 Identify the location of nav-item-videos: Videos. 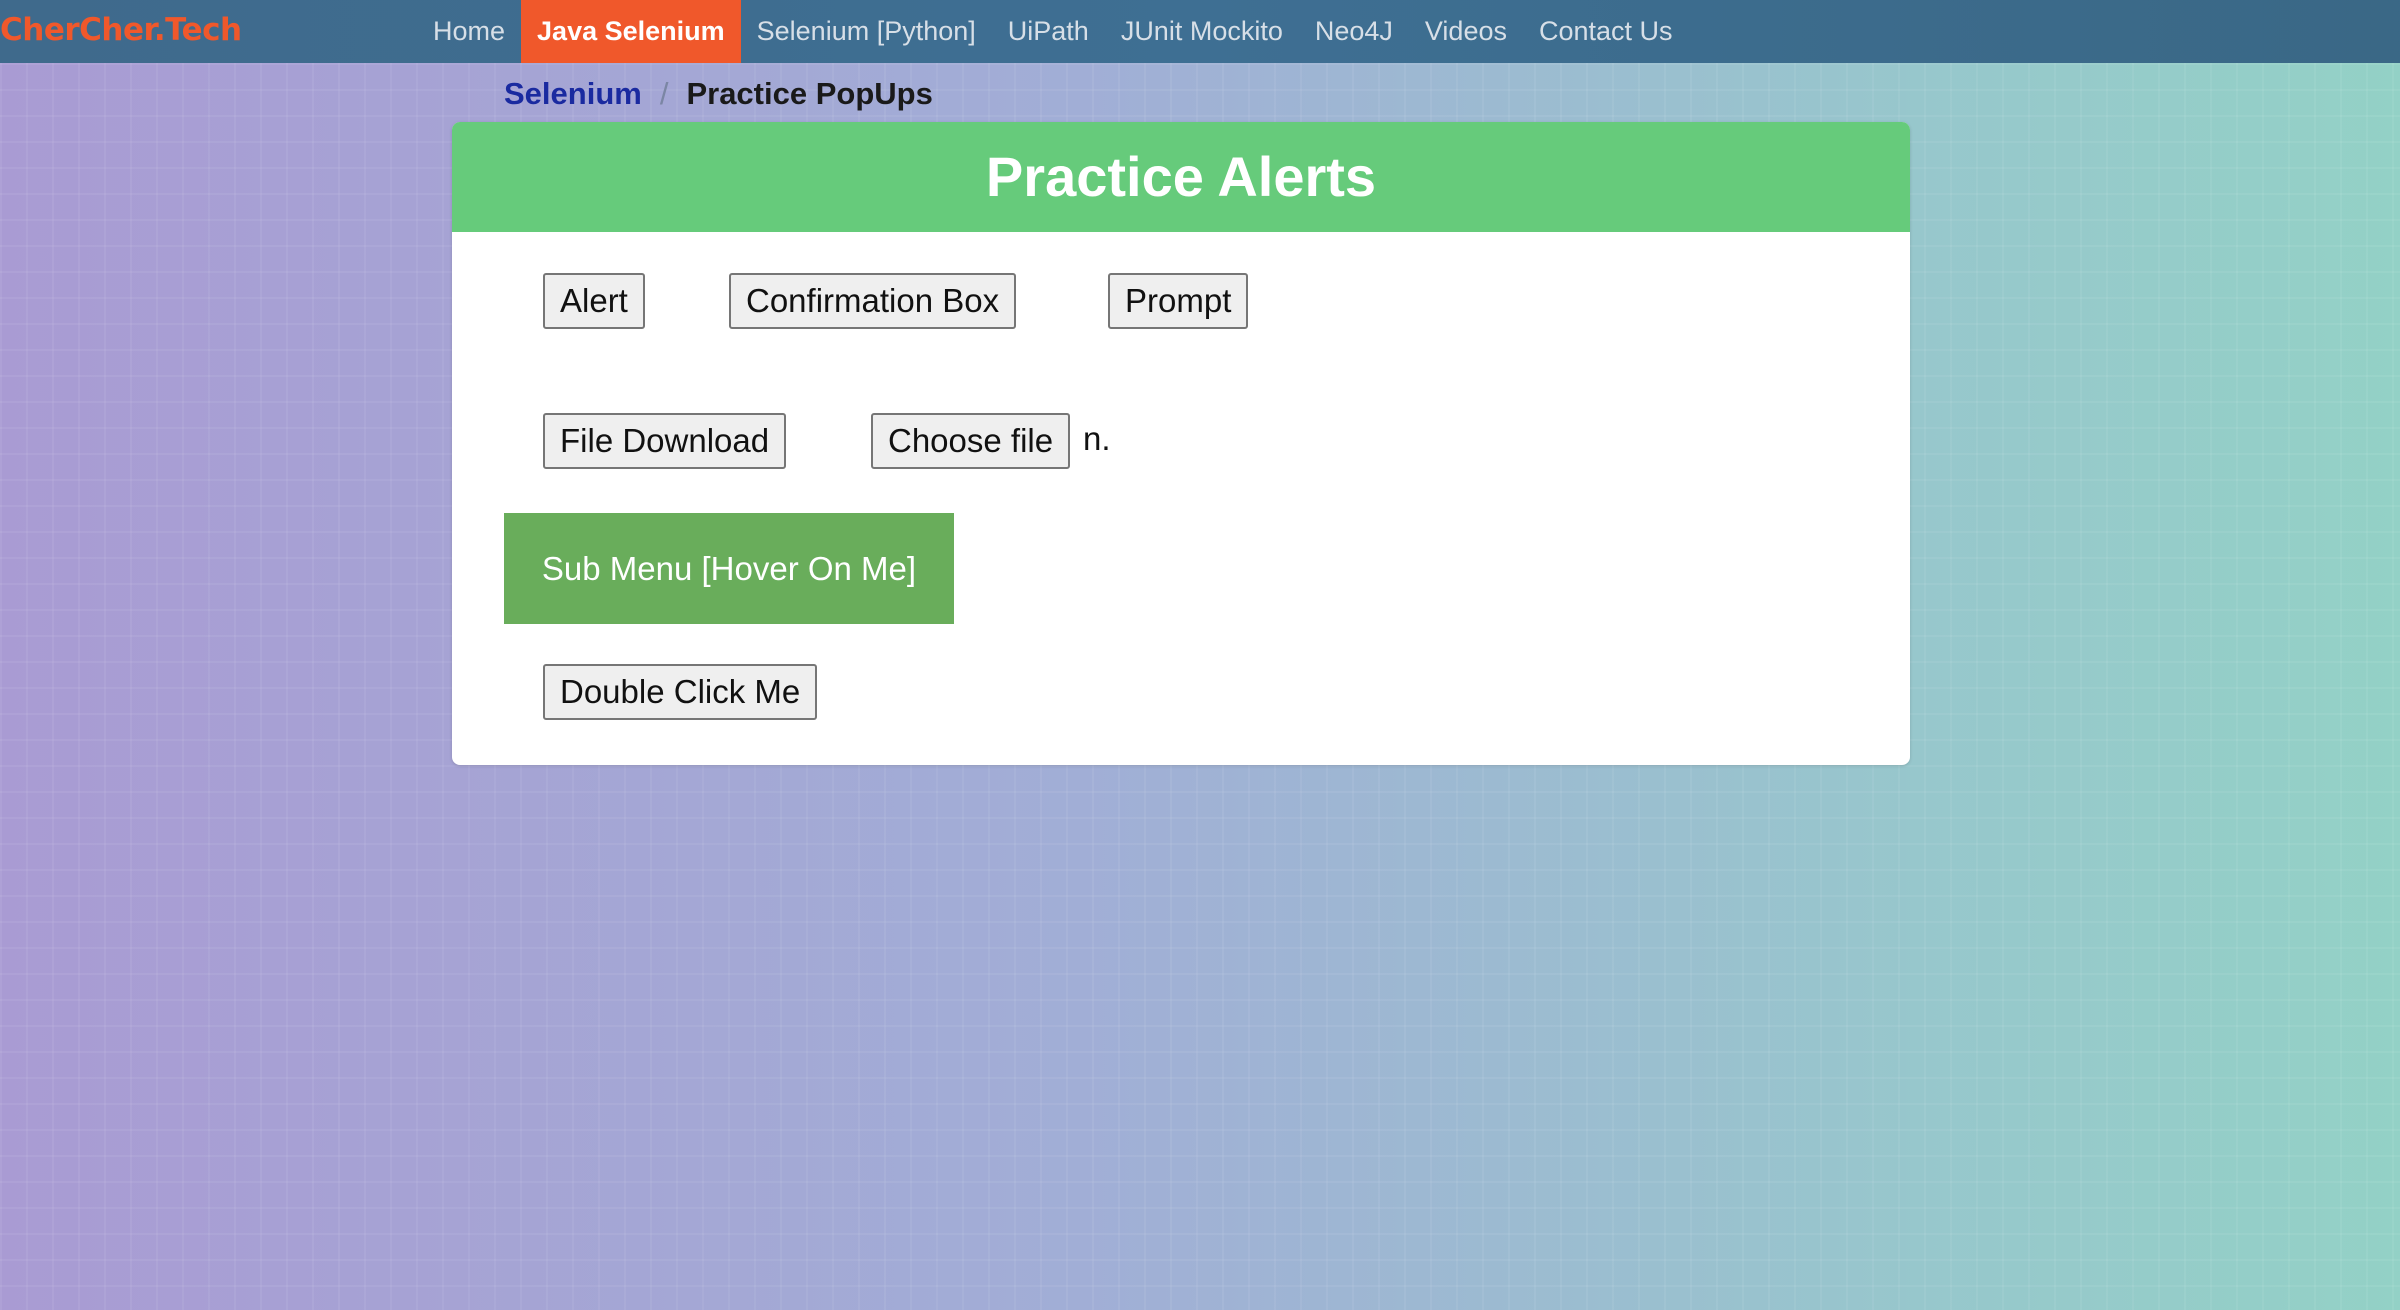
(1466, 31).